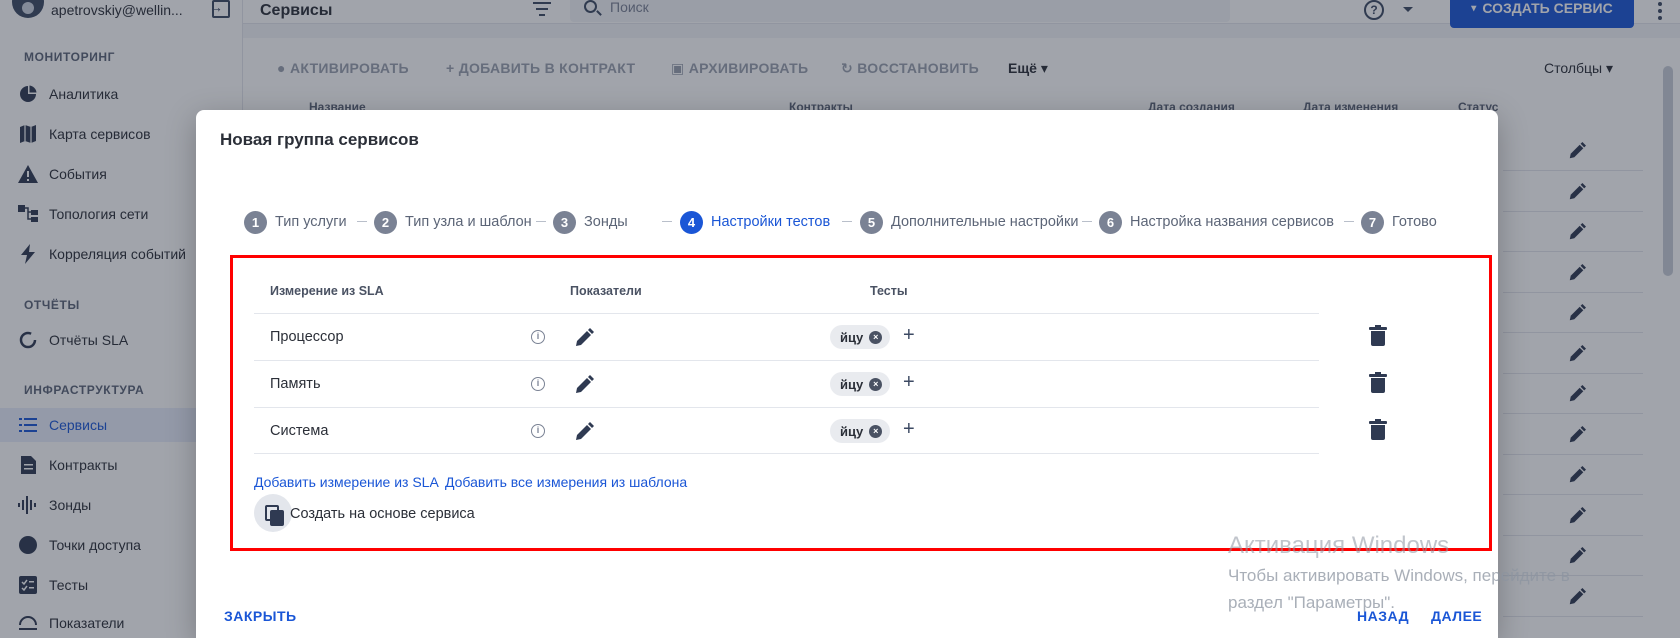 Image resolution: width=1680 pixels, height=638 pixels. I want to click on step-5: 5 Дополнительные настройки, so click(969, 222).